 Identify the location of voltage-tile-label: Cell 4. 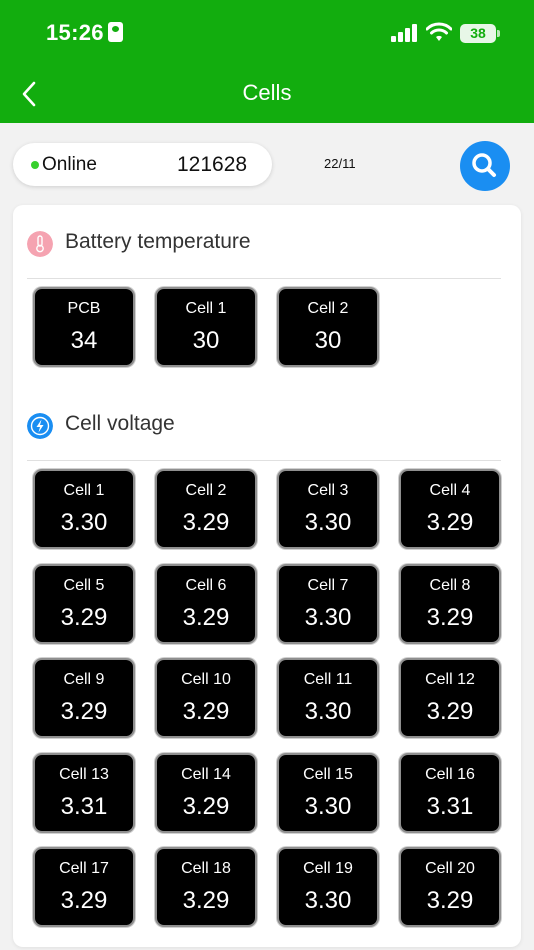
(450, 490).